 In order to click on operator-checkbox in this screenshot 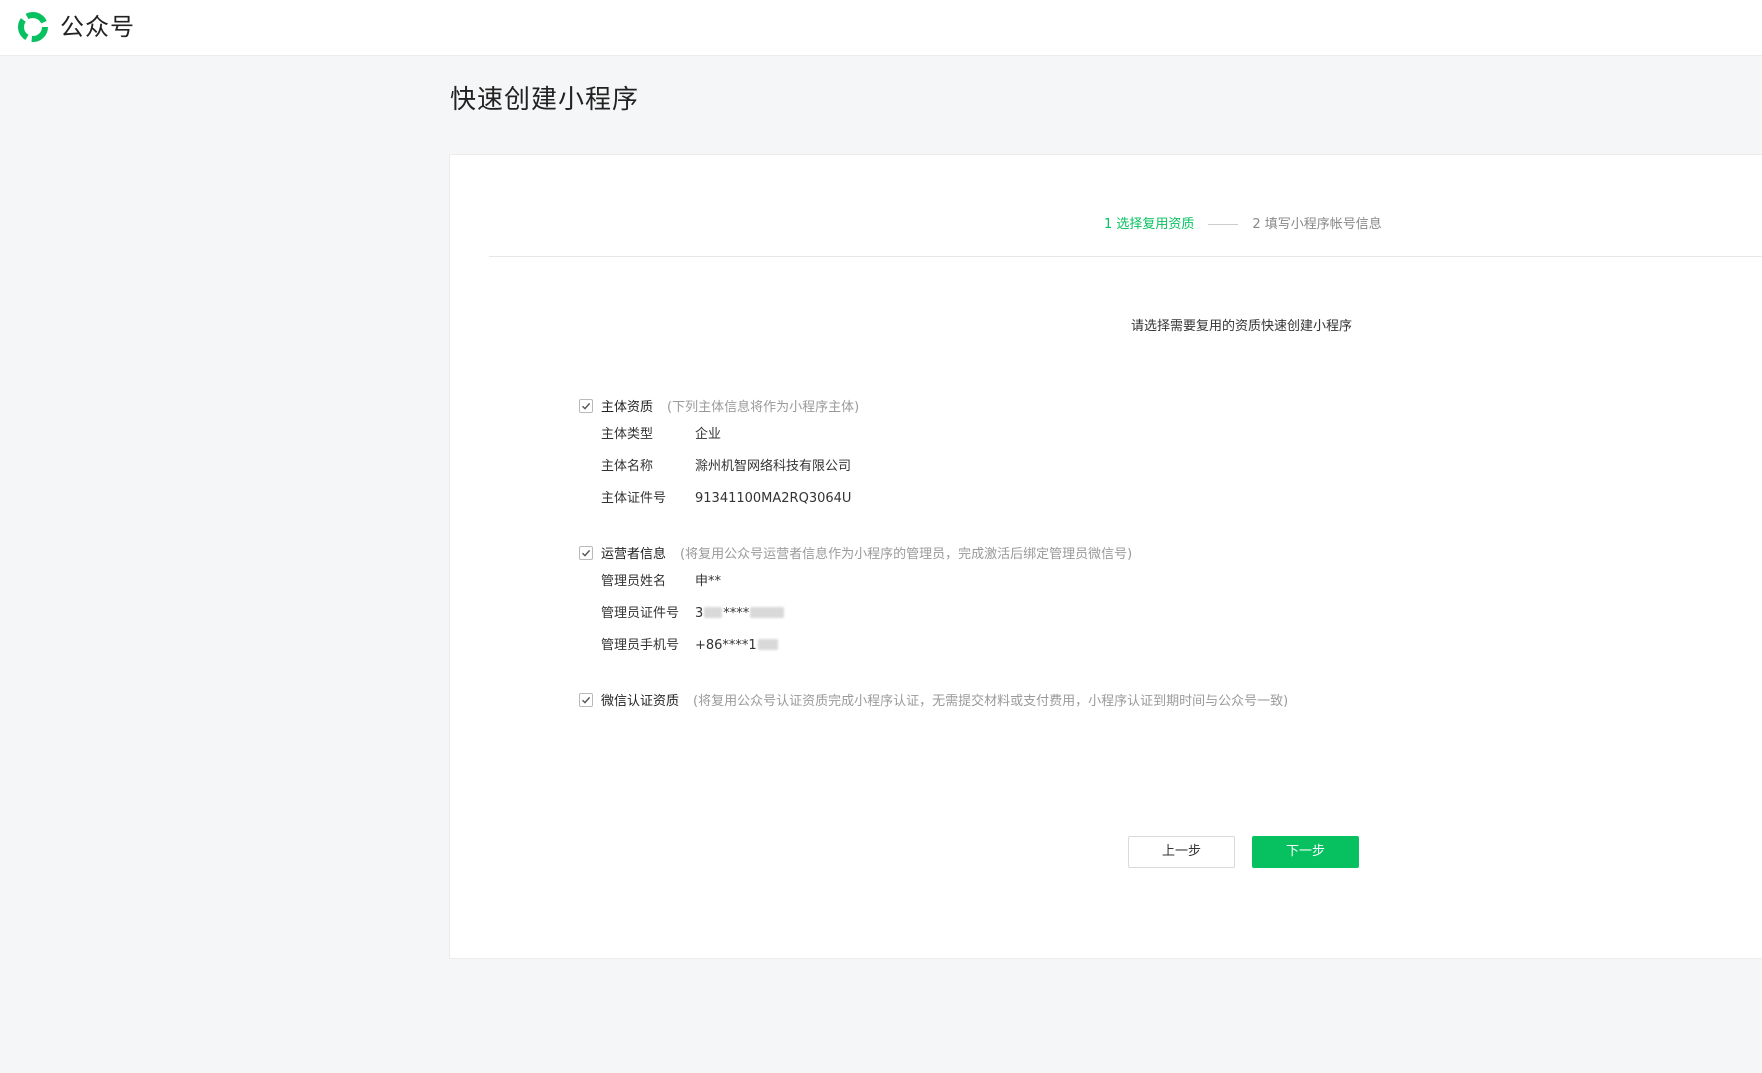, I will do `click(586, 552)`.